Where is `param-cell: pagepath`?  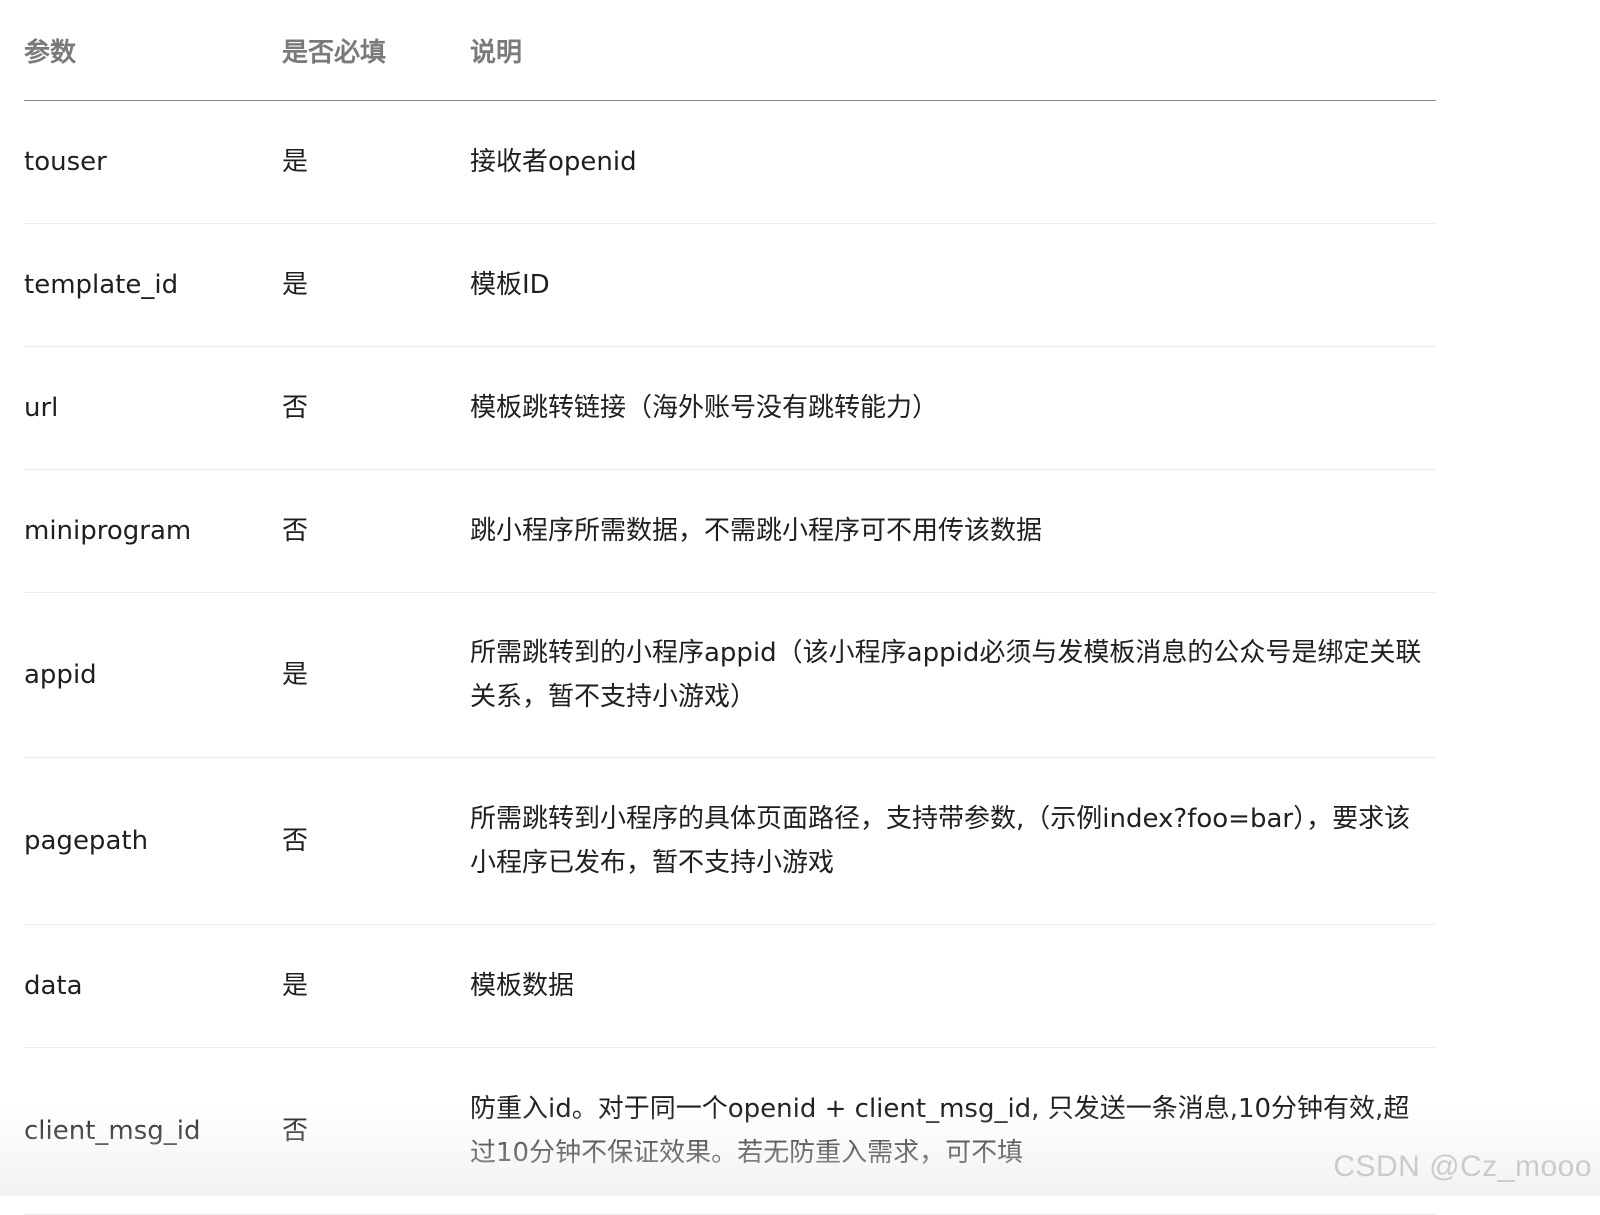 param-cell: pagepath is located at coordinates (153, 841).